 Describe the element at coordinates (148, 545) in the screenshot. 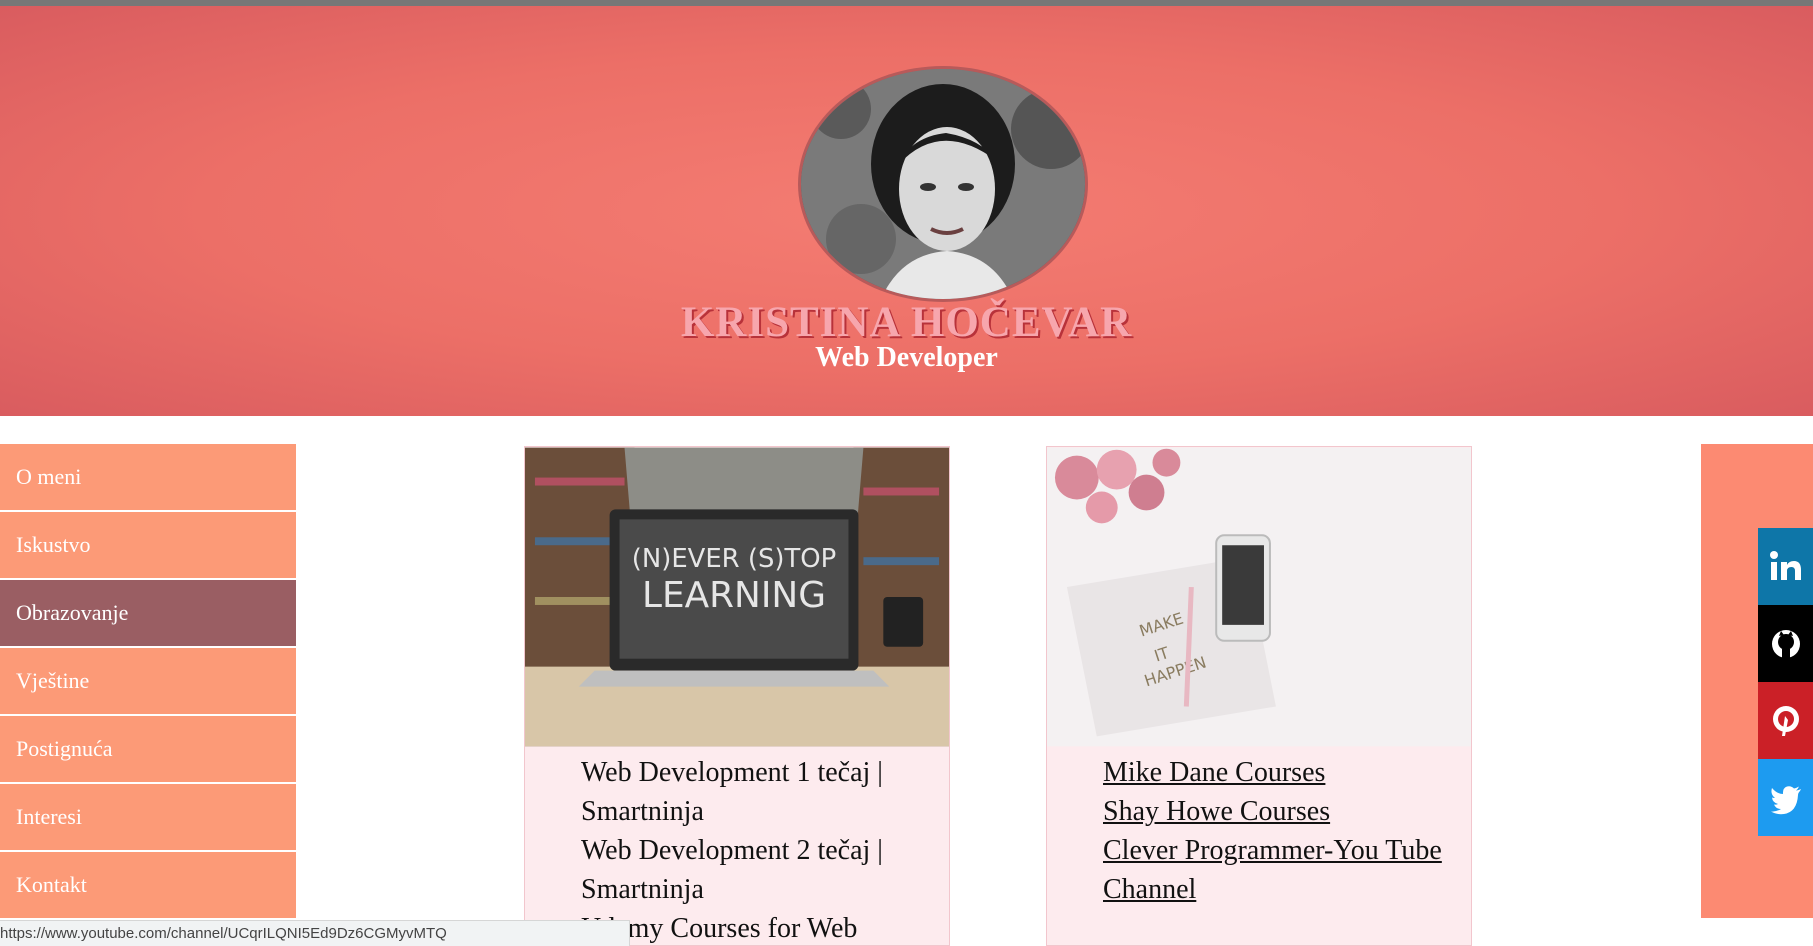

I see `nav-item-iskustvo: Iskustvo` at that location.